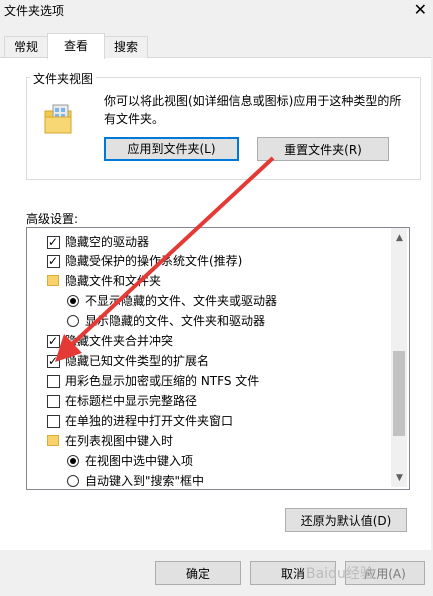 The width and height of the screenshot is (433, 596). Describe the element at coordinates (181, 301) in the screenshot. I see `list-item-label: 不显示隐藏的文件、文件夹或驱动器` at that location.